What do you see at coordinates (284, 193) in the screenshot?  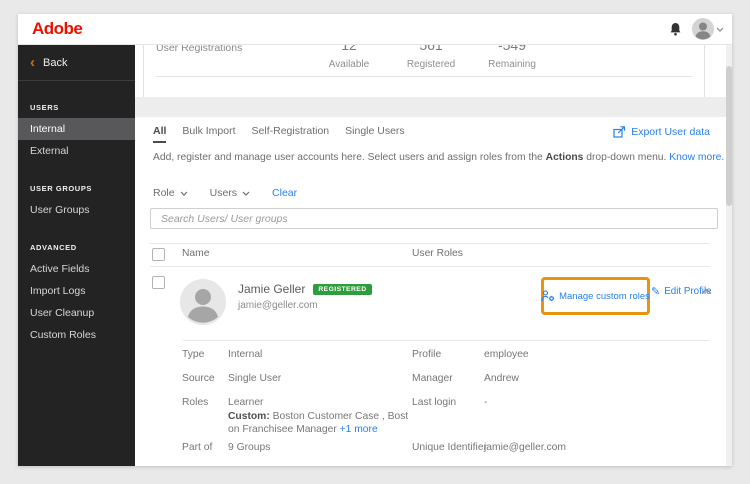 I see `clear-filters-link: Clear` at bounding box center [284, 193].